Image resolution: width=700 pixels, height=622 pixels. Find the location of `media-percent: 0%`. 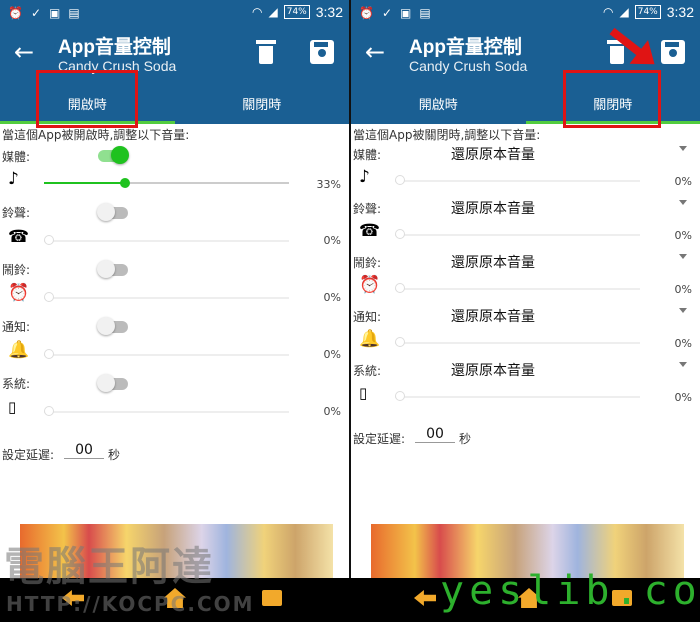

media-percent: 0% is located at coordinates (683, 181).